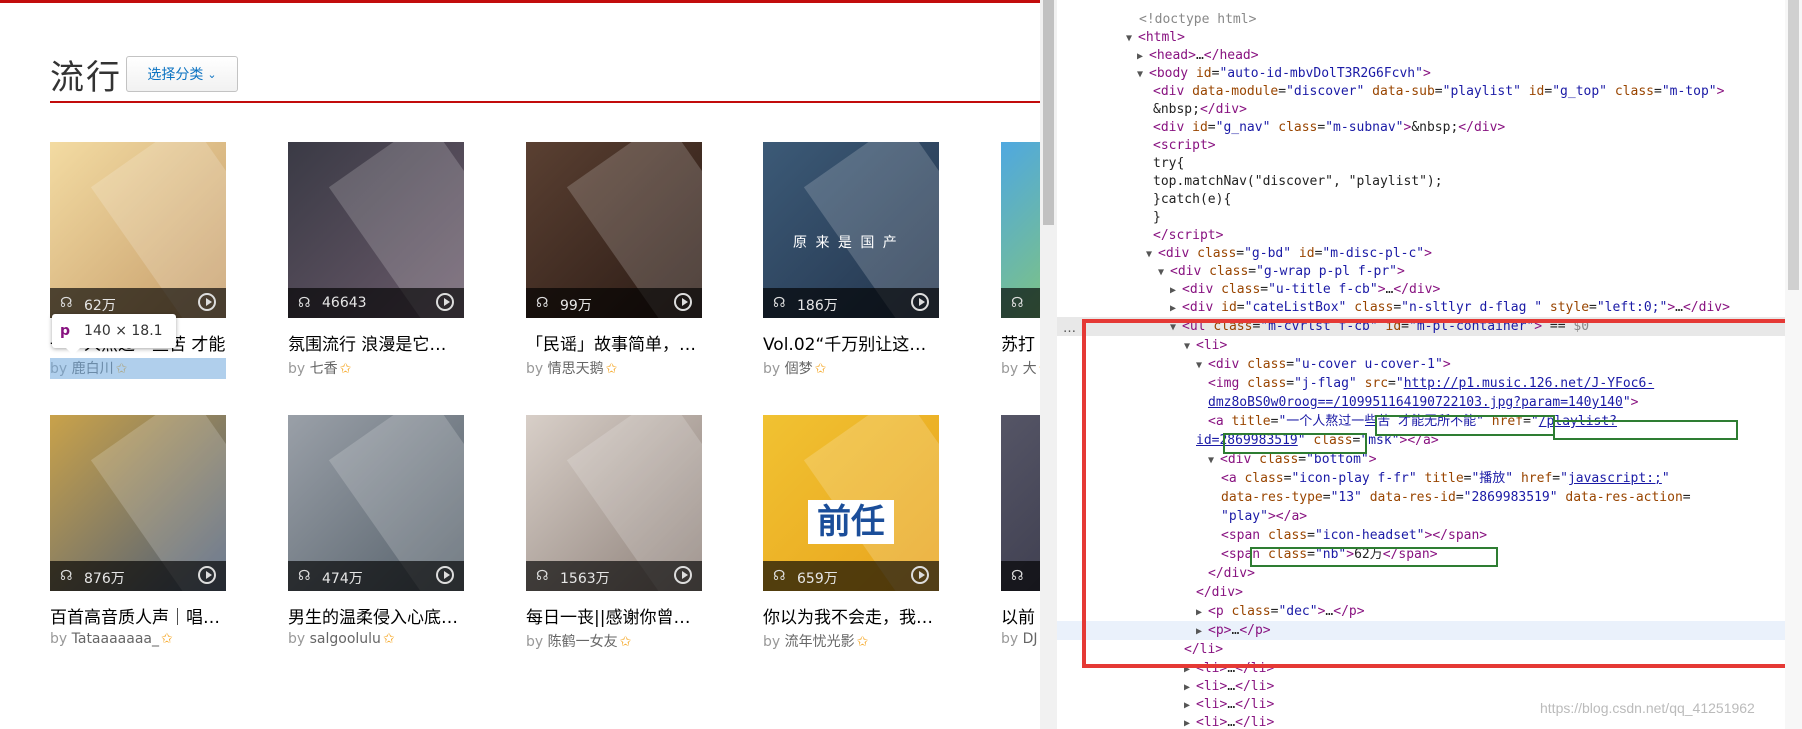 The image size is (1802, 729). Describe the element at coordinates (851, 522) in the screenshot. I see `cover-bag-text: 前任` at that location.